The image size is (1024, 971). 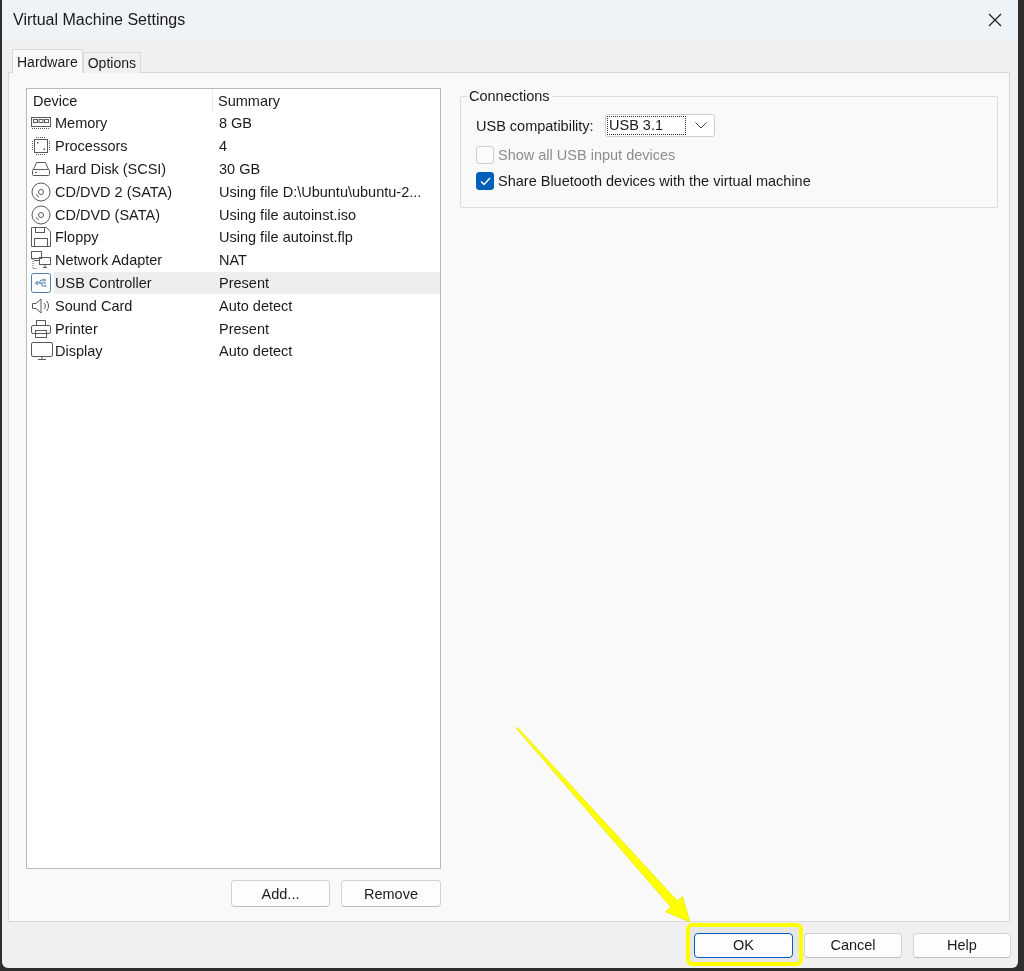 What do you see at coordinates (743, 945) in the screenshot?
I see `dialog-button: OK` at bounding box center [743, 945].